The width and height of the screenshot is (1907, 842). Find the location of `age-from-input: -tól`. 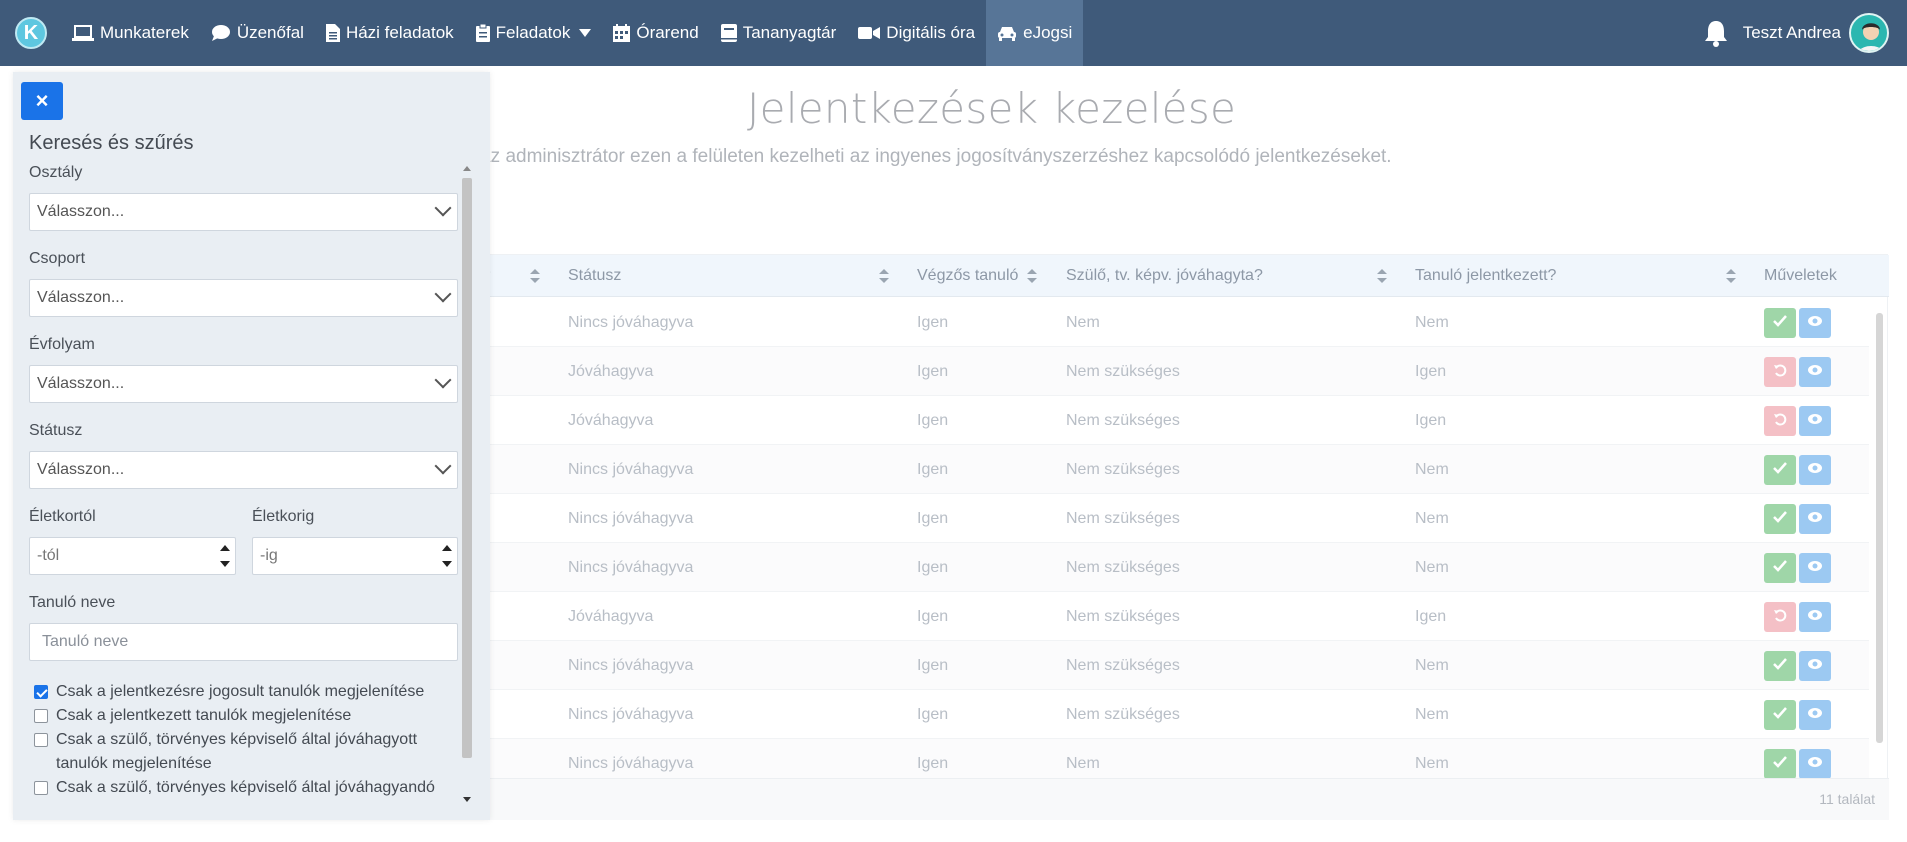

age-from-input: -tól is located at coordinates (132, 556).